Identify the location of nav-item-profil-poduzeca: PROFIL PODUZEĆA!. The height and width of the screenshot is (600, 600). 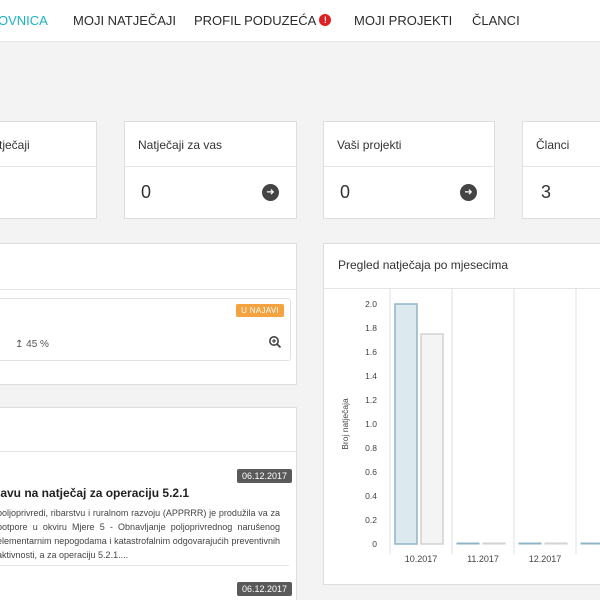
(263, 20).